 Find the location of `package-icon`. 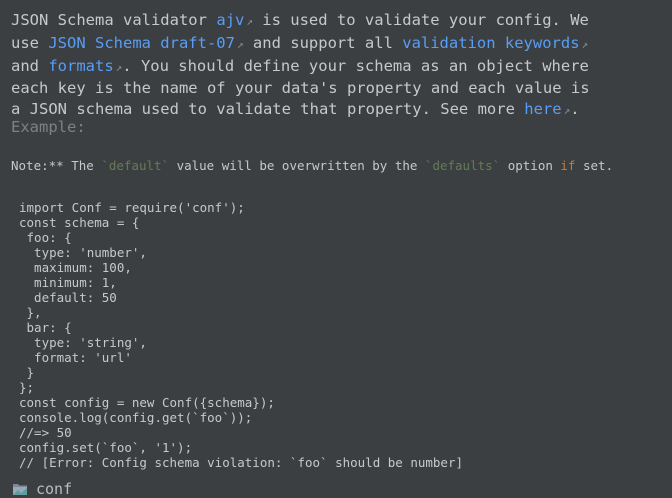

package-icon is located at coordinates (20, 489).